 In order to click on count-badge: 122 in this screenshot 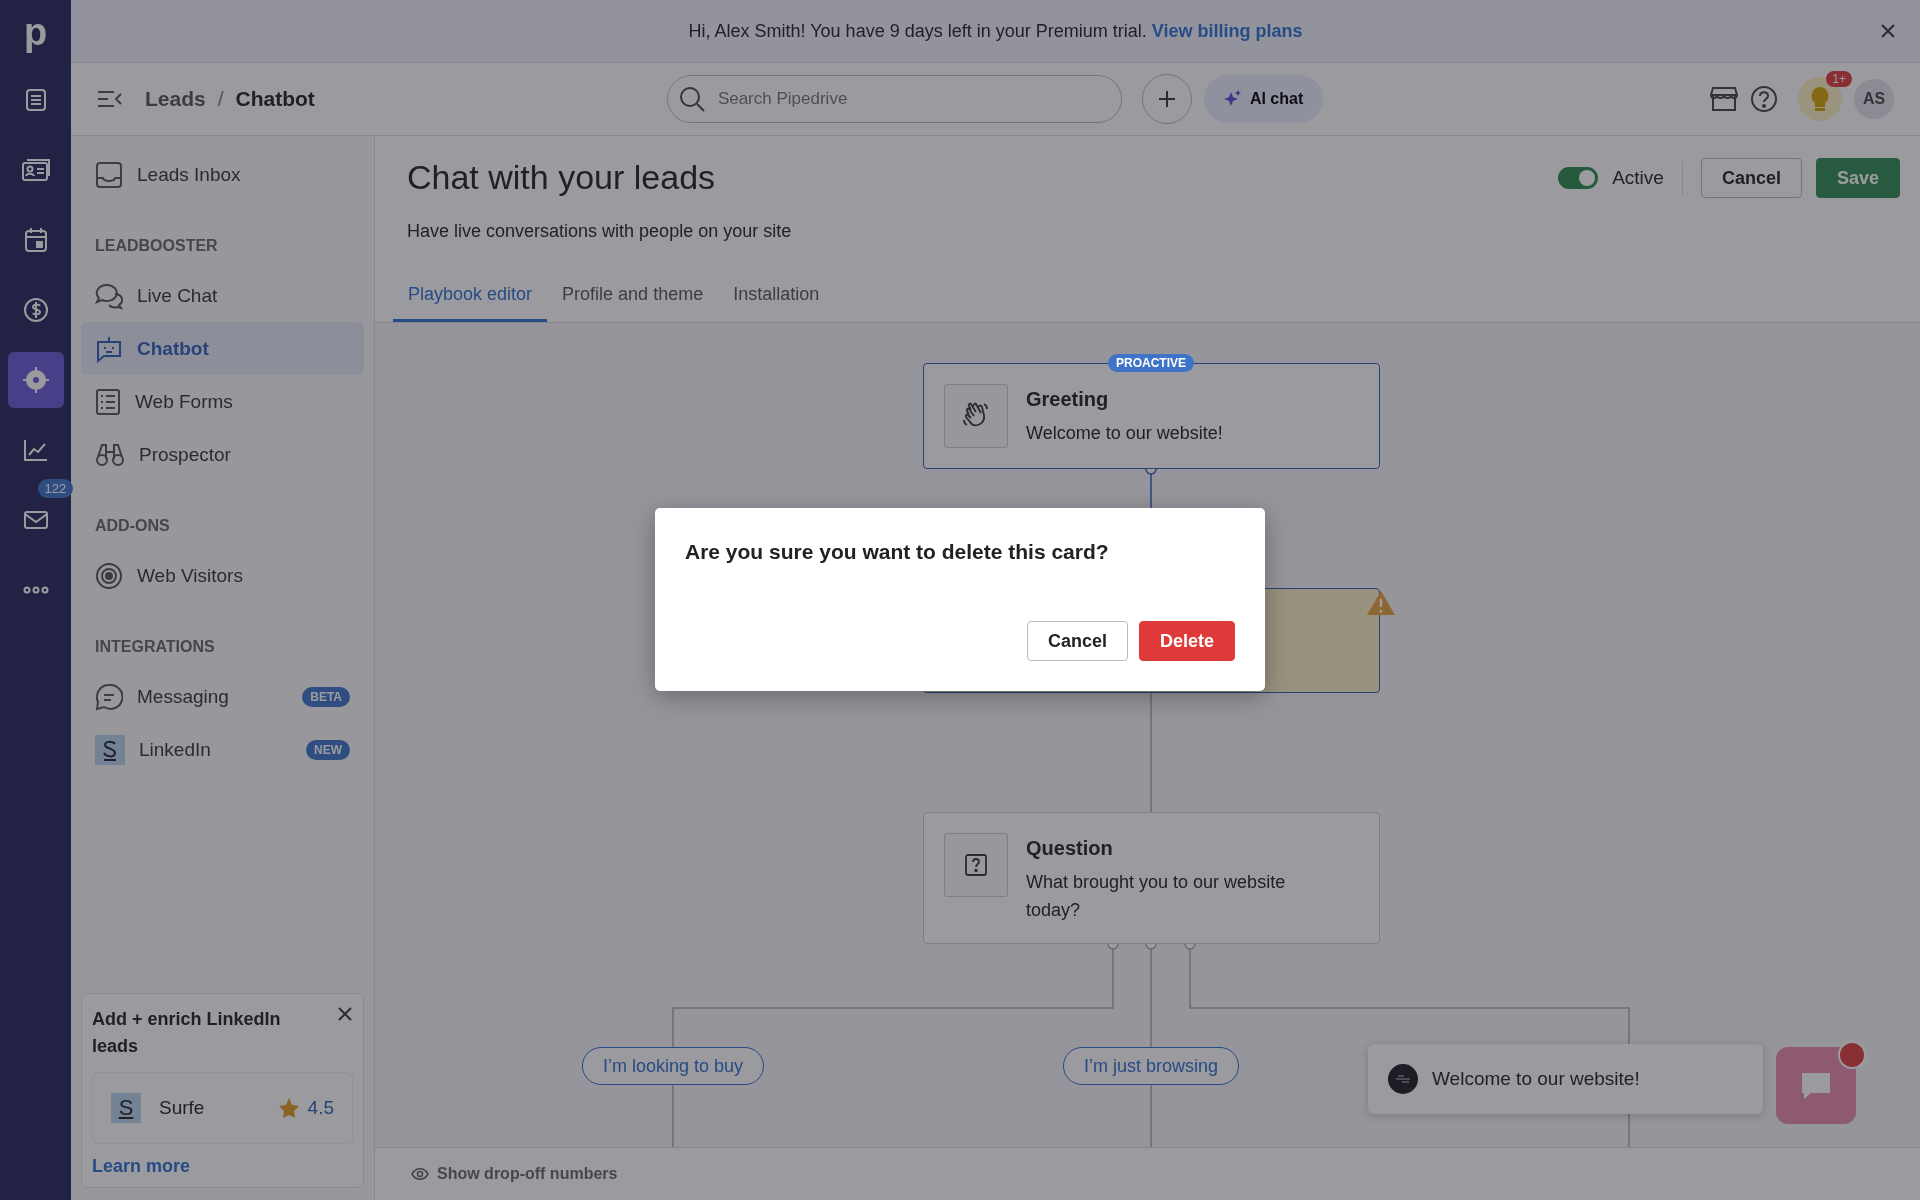, I will do `click(55, 488)`.